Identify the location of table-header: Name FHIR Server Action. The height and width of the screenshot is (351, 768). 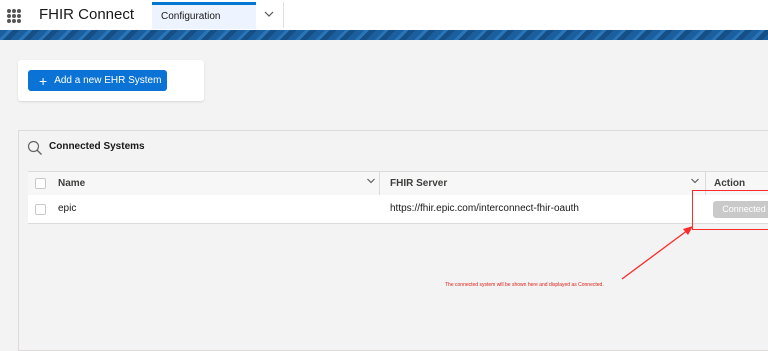
(398, 184).